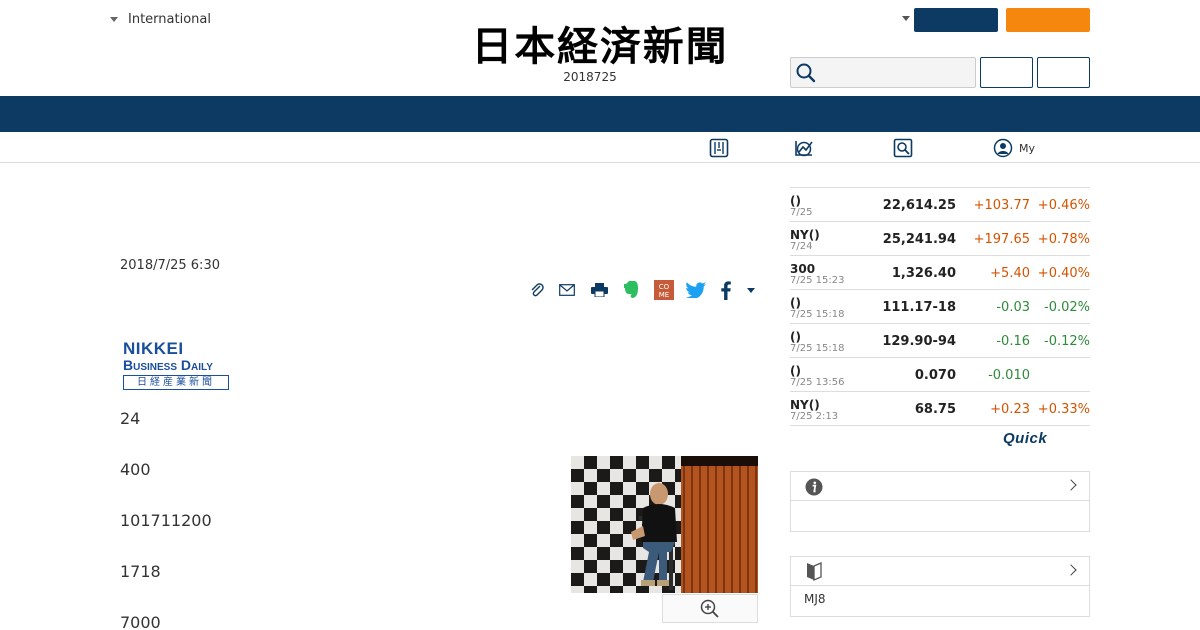 Image resolution: width=1200 pixels, height=630 pixels. I want to click on clip-icon, so click(537, 290).